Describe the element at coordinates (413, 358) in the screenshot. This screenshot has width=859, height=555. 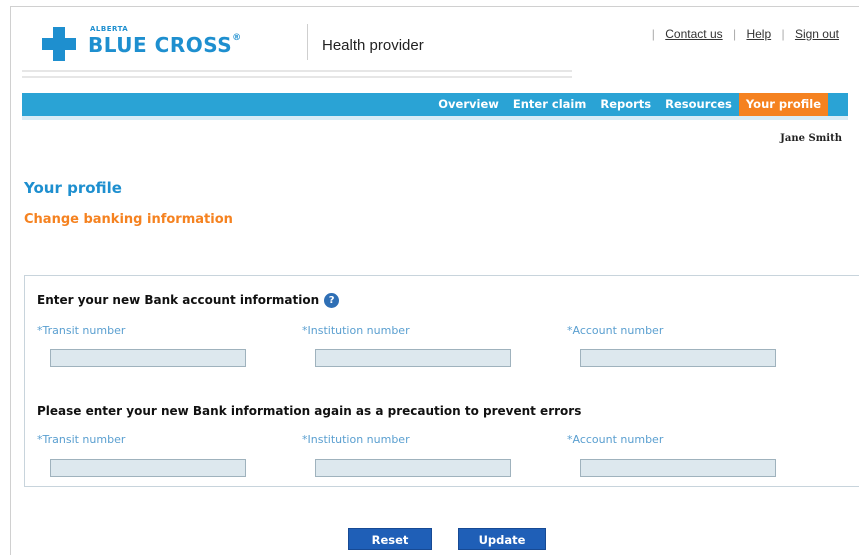
I see `institution-number-input` at that location.